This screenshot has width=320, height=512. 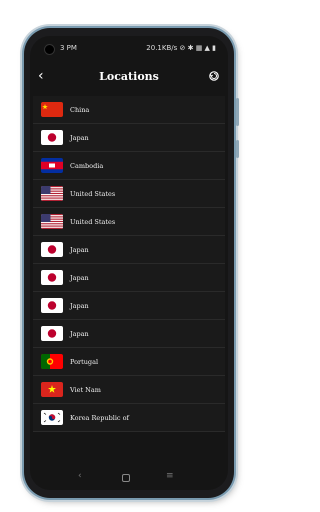 What do you see at coordinates (52, 109) in the screenshot?
I see `china-flag-icon` at bounding box center [52, 109].